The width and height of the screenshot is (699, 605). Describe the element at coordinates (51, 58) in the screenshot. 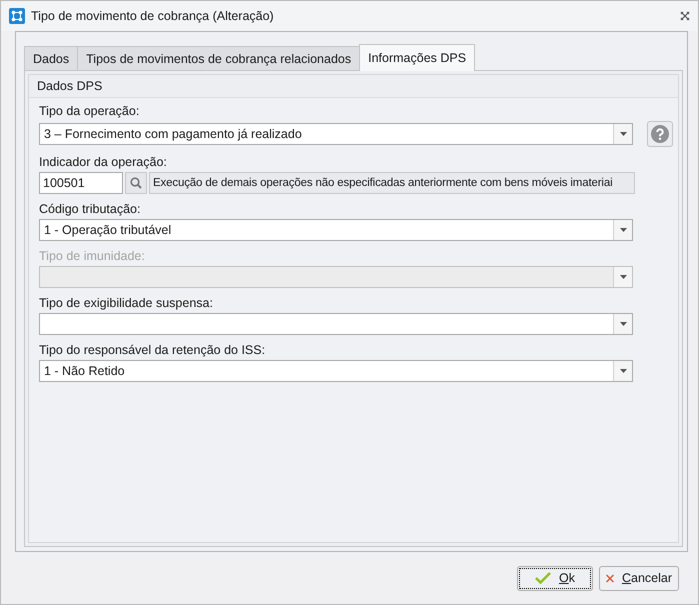

I see `tab: Dados` at that location.